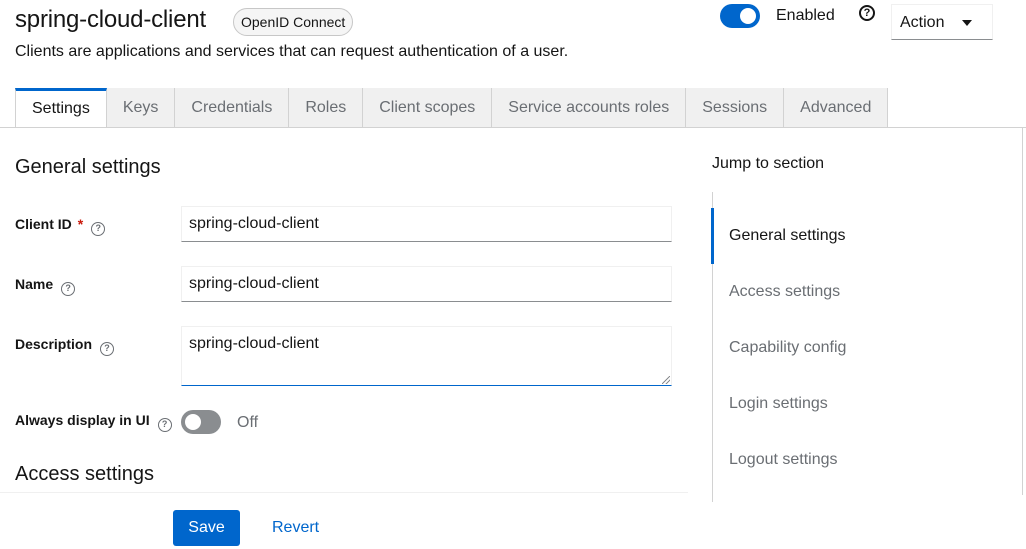  Describe the element at coordinates (54, 344) in the screenshot. I see `description-label-text: Description` at that location.